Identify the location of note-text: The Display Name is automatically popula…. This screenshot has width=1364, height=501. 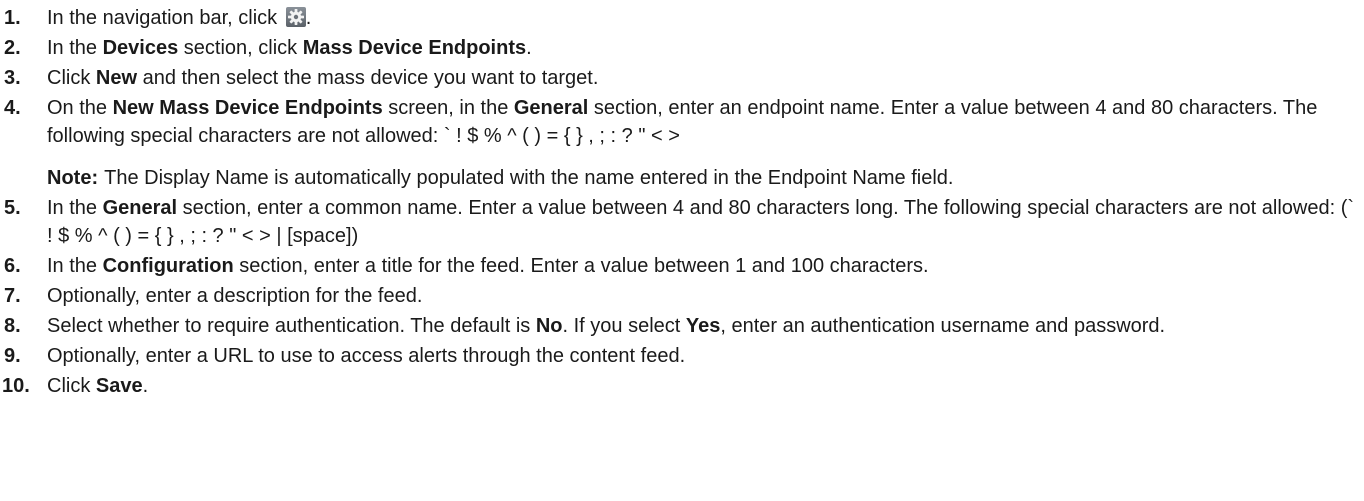
(529, 178).